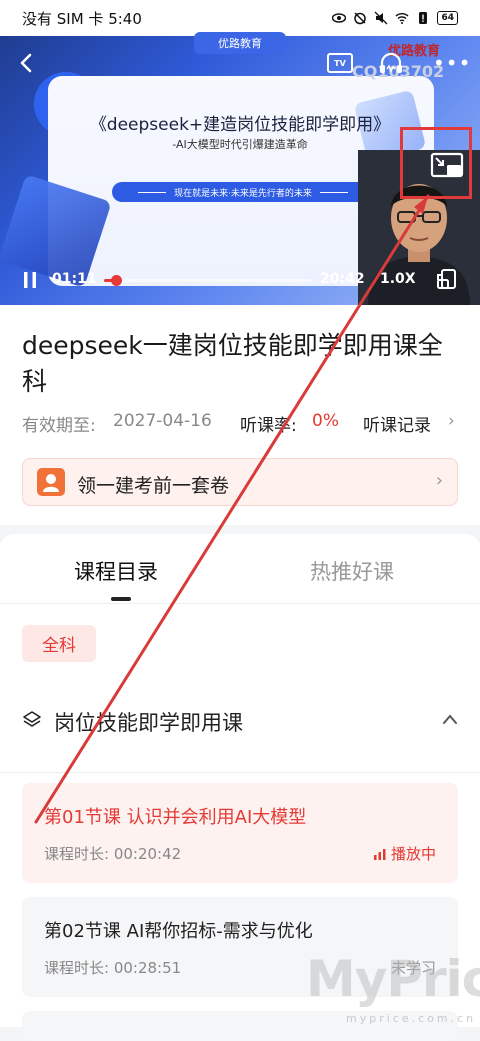 Image resolution: width=480 pixels, height=1041 pixels. Describe the element at coordinates (423, 18) in the screenshot. I see `sim-alert-icon` at that location.